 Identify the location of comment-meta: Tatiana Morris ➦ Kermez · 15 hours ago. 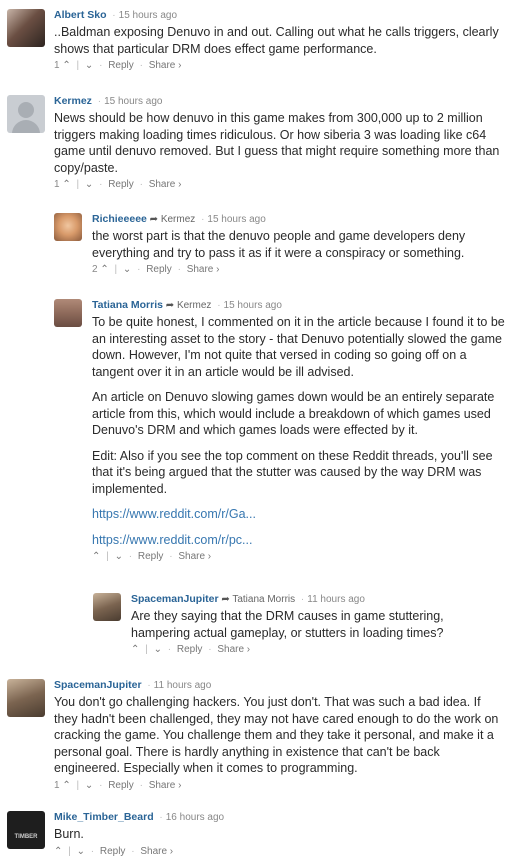
(187, 305).